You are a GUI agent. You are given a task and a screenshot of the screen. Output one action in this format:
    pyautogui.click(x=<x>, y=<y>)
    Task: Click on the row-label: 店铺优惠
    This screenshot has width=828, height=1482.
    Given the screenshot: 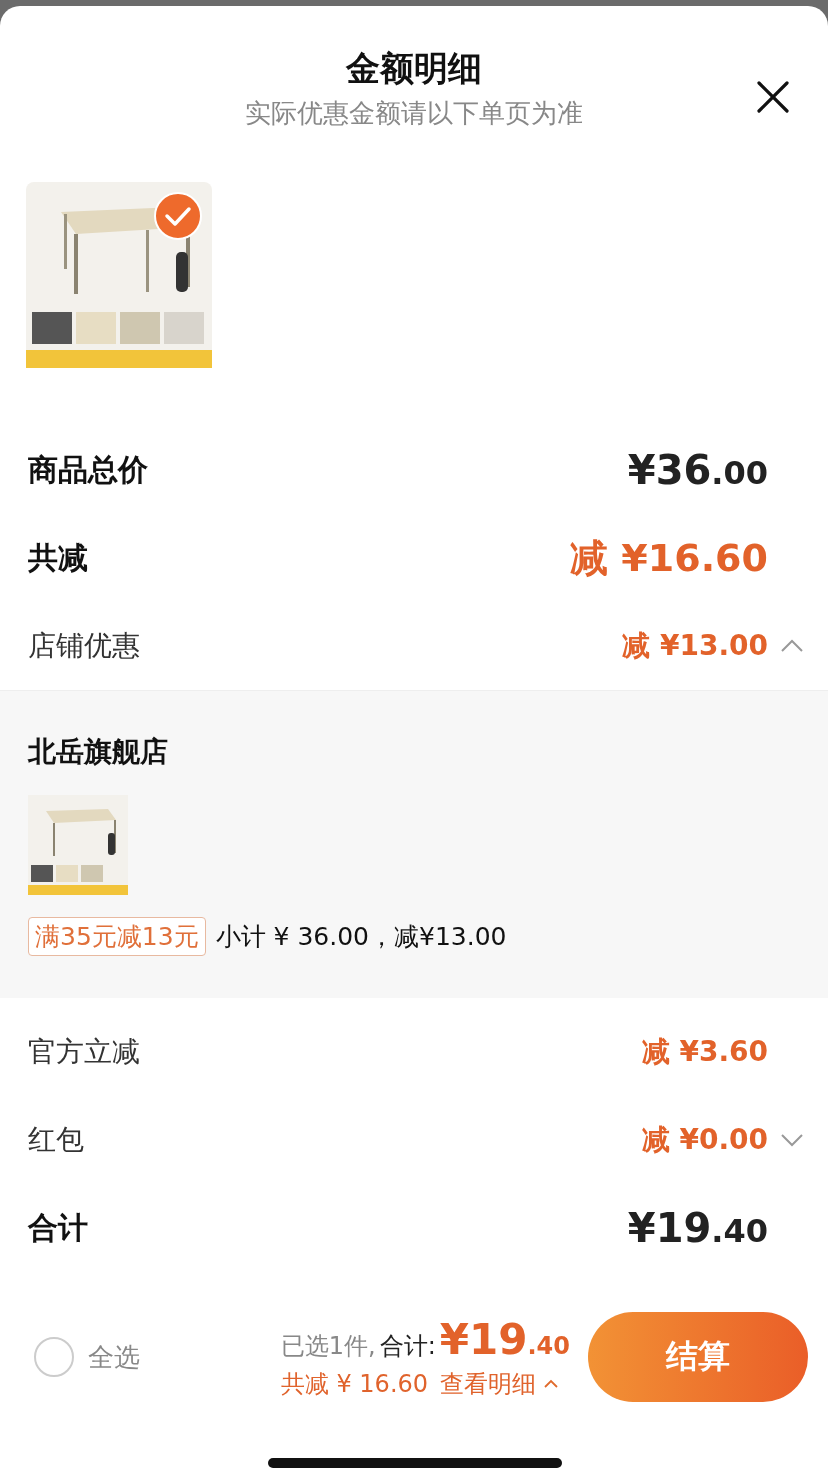 What is the action you would take?
    pyautogui.click(x=84, y=646)
    